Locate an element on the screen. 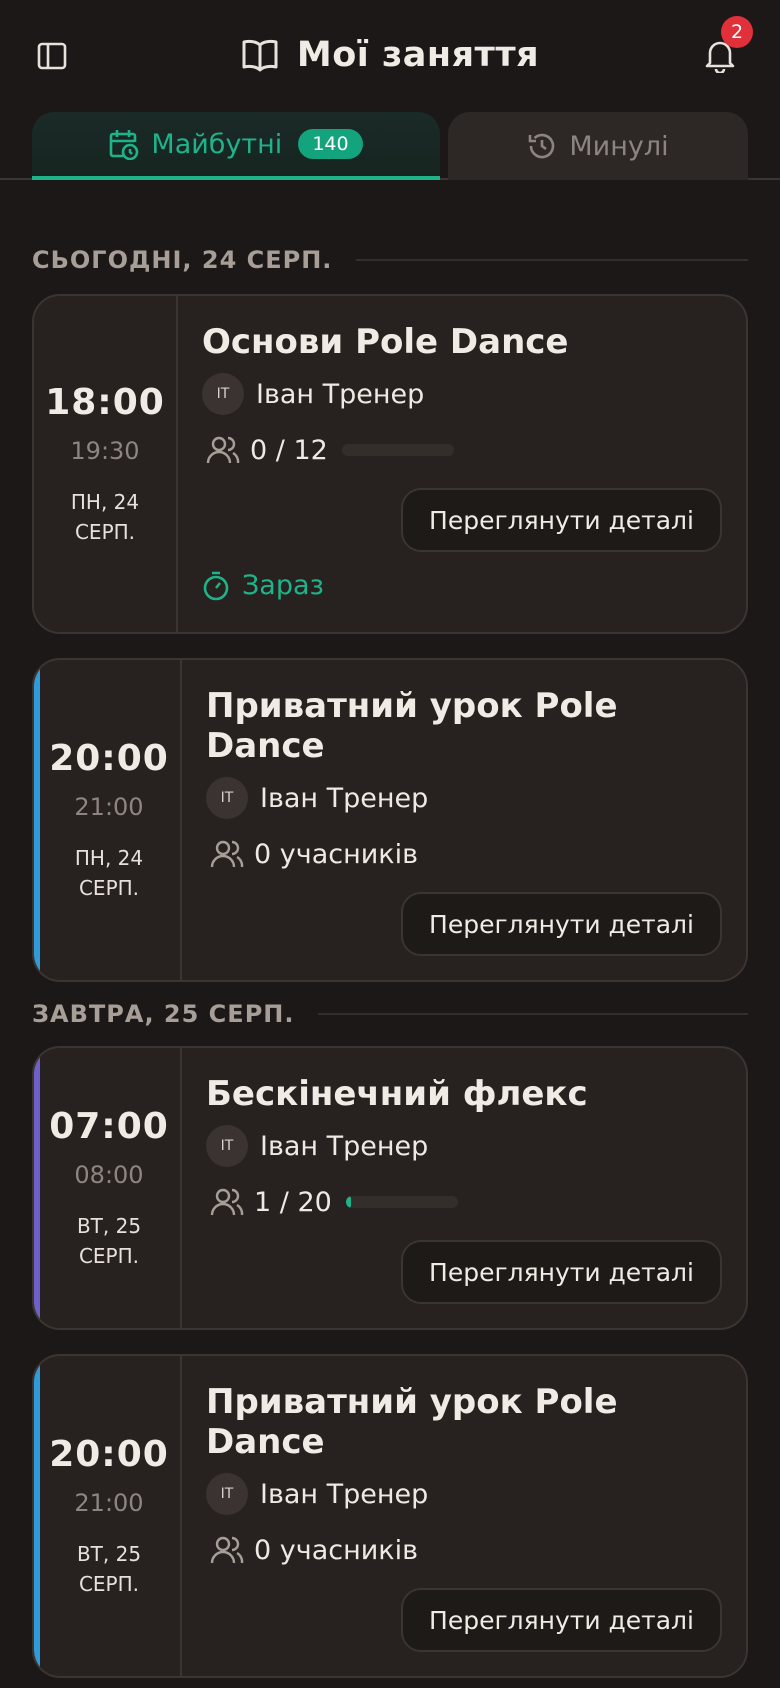  end-time: 19:30 is located at coordinates (105, 450).